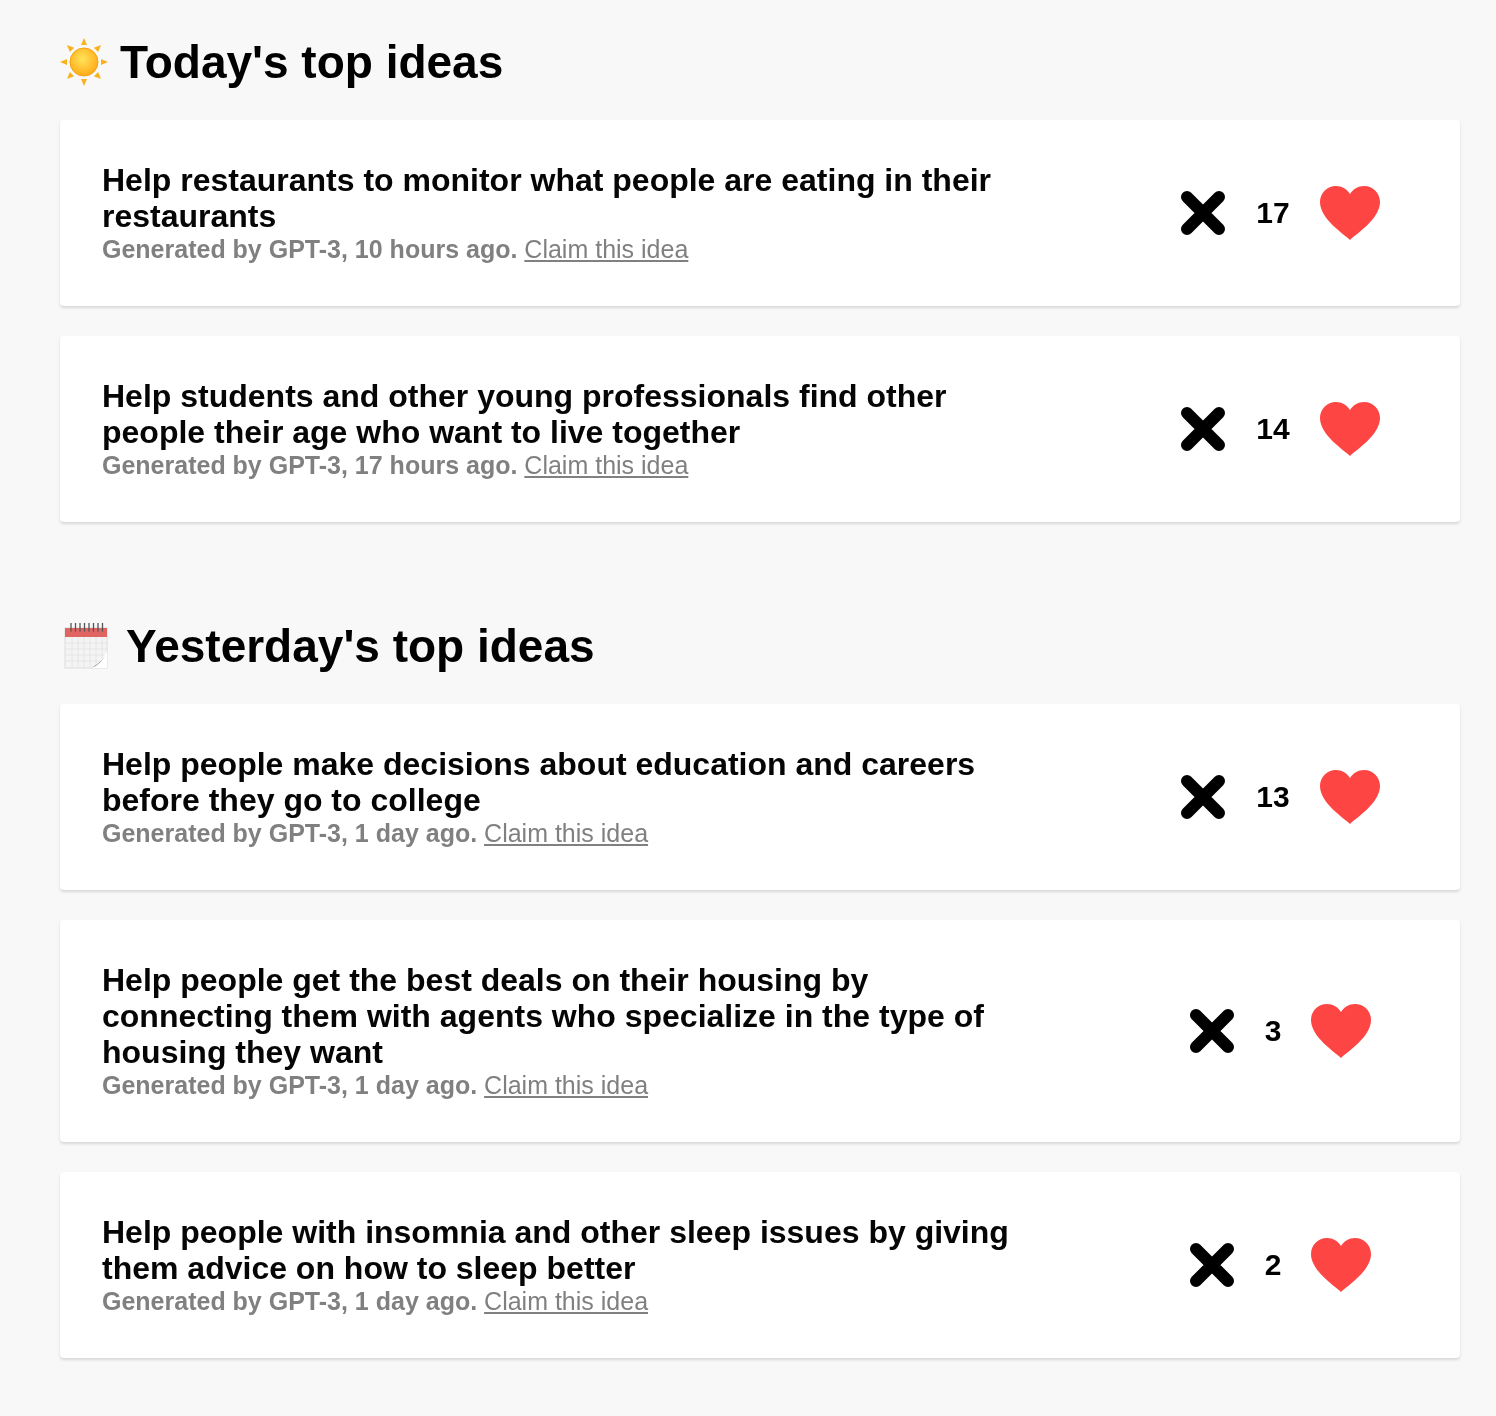 This screenshot has height=1416, width=1496. I want to click on section-title: Today's top ideas, so click(312, 62).